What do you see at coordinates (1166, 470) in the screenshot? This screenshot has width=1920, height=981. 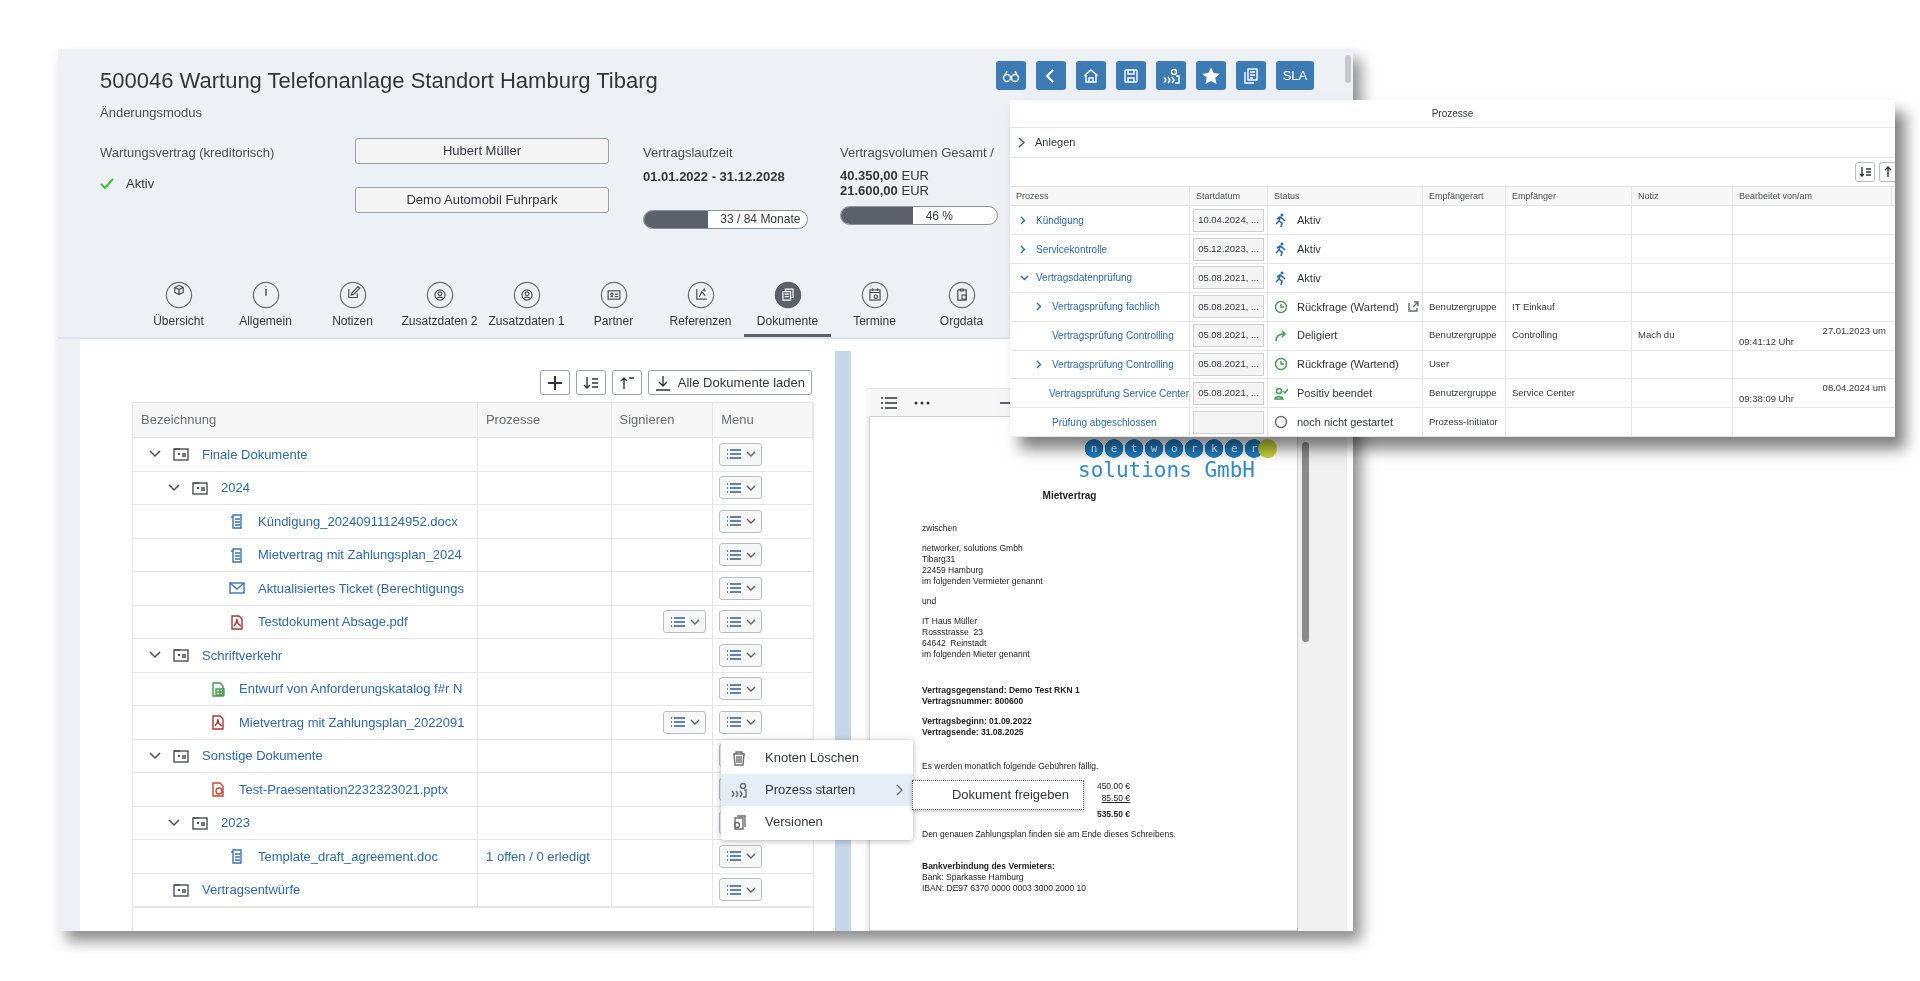 I see `logo-subtitle: solutions GmbH` at bounding box center [1166, 470].